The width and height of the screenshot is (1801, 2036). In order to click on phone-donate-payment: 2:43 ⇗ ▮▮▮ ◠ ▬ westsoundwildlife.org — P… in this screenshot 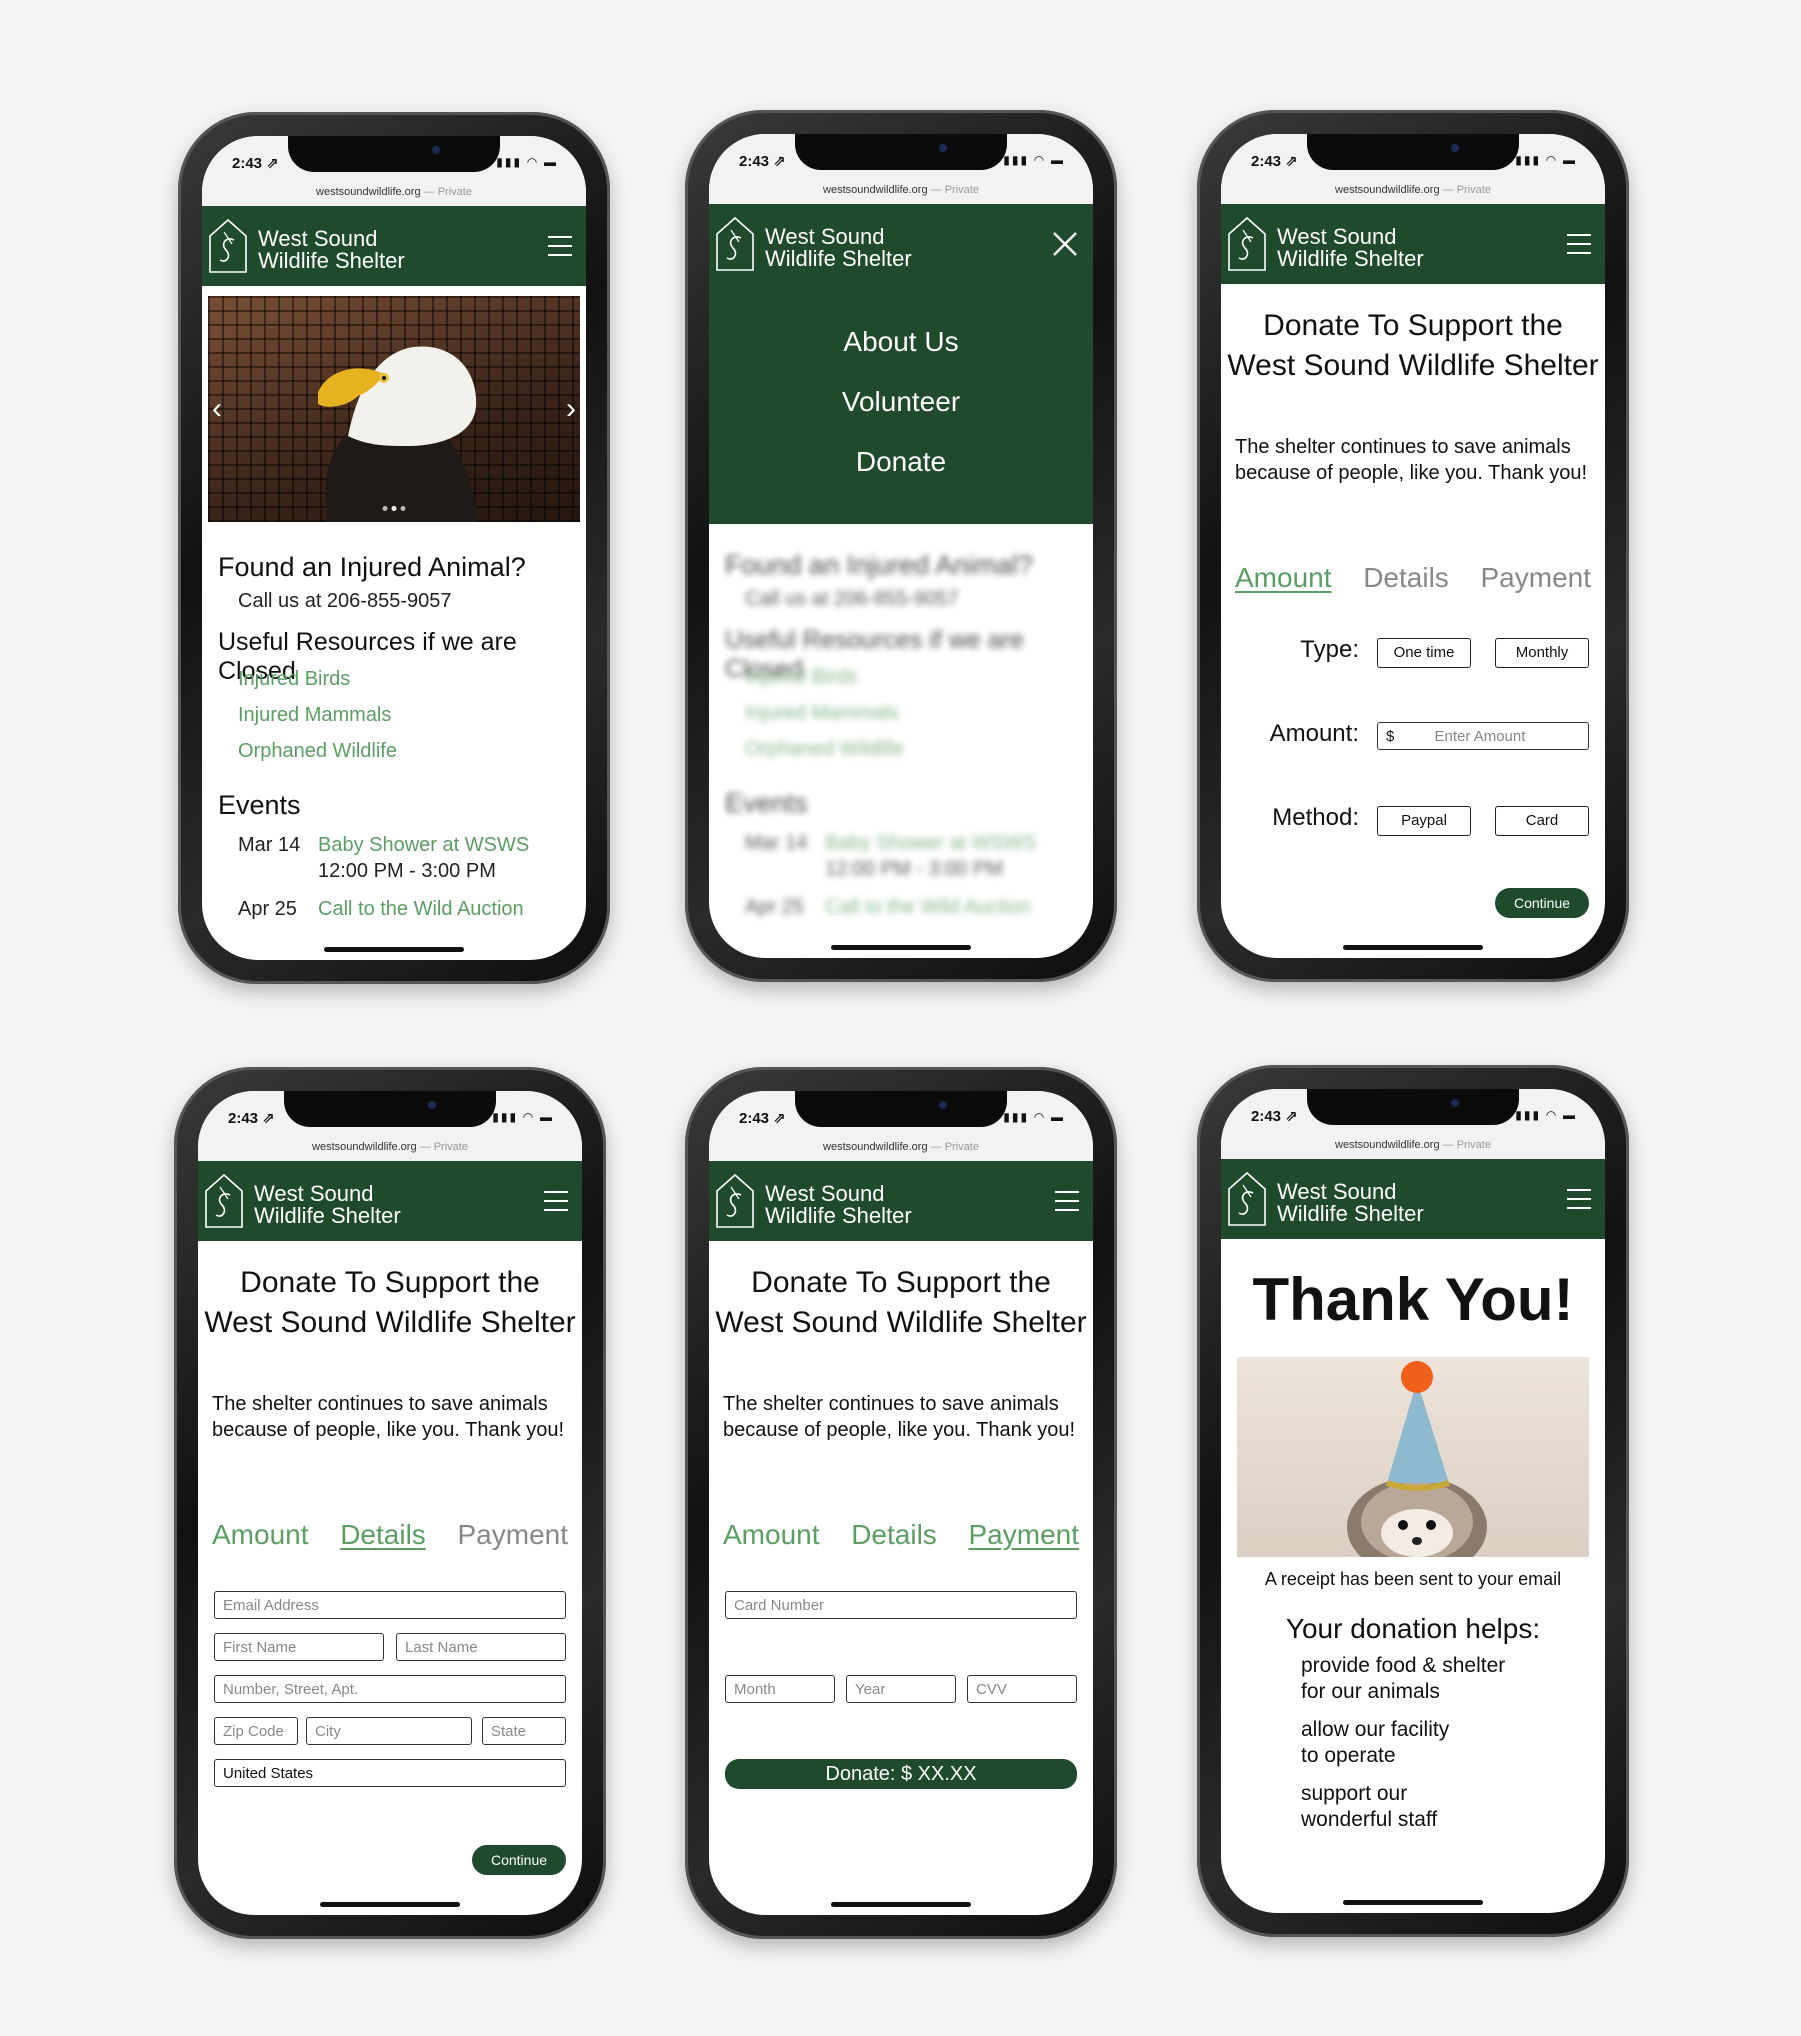, I will do `click(901, 1503)`.